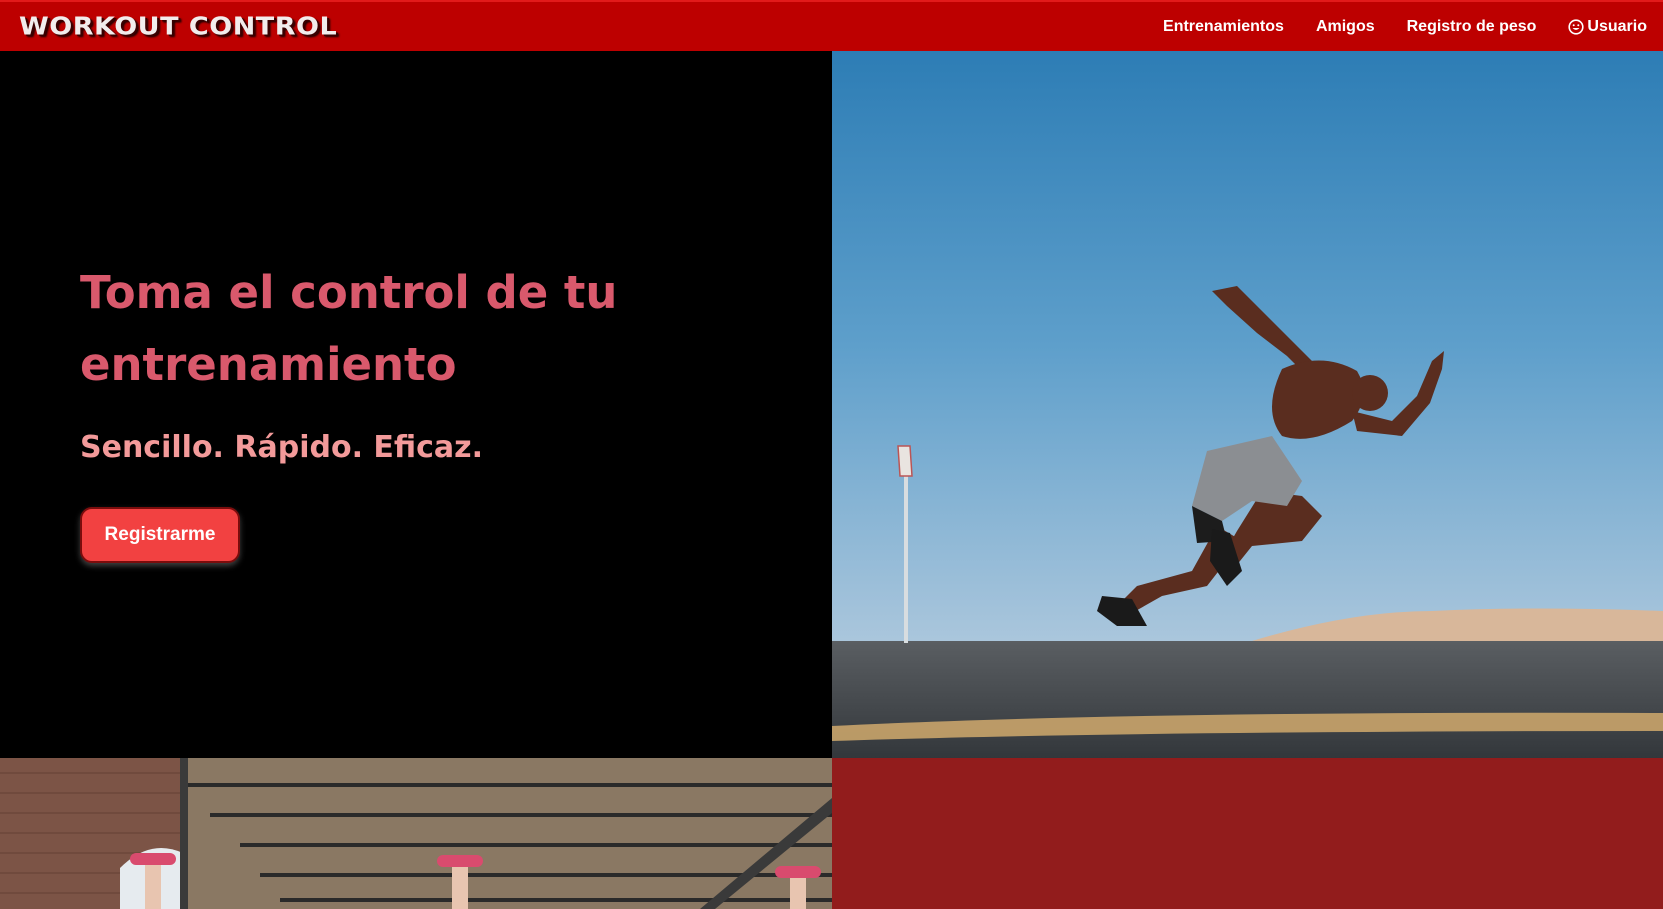 This screenshot has width=1663, height=909. What do you see at coordinates (349, 328) in the screenshot?
I see `hero-title: Toma el control de tu entrenamiento` at bounding box center [349, 328].